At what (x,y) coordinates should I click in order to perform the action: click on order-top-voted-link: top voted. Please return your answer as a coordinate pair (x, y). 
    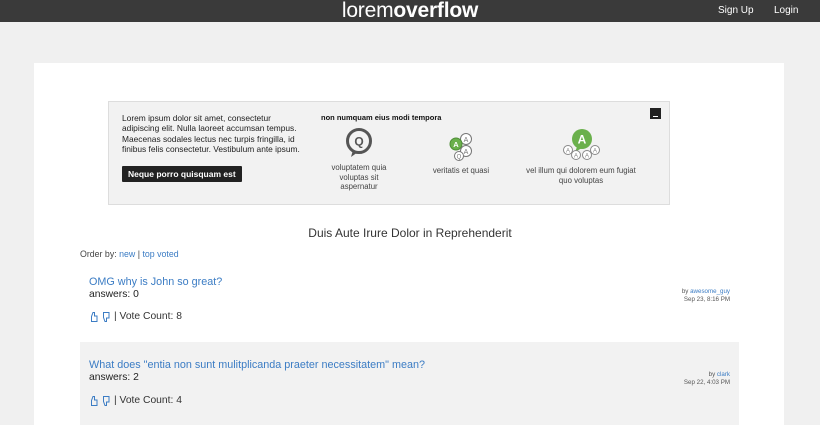
    Looking at the image, I should click on (160, 254).